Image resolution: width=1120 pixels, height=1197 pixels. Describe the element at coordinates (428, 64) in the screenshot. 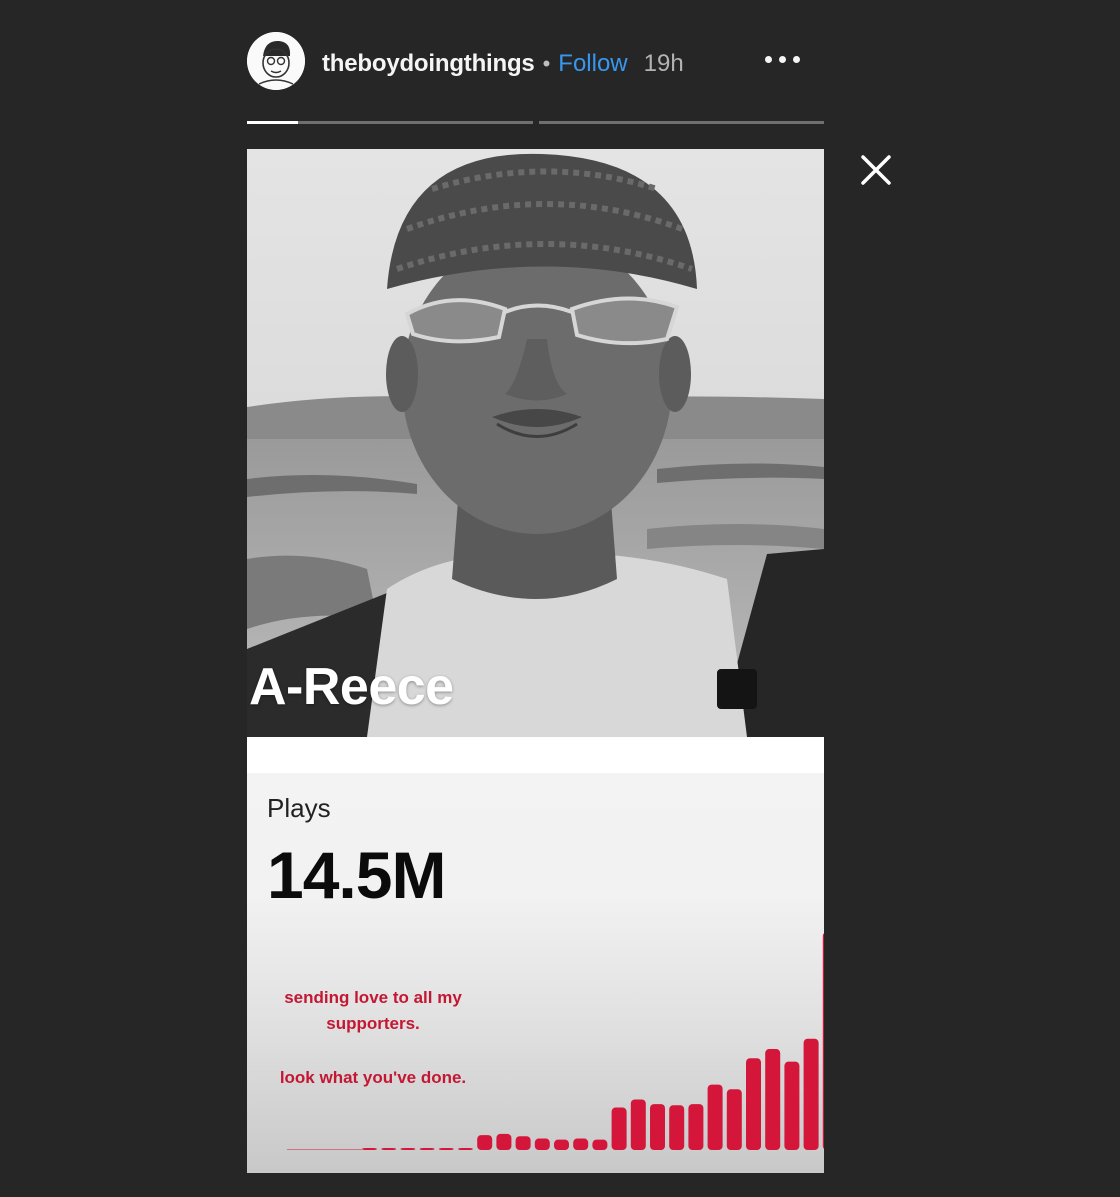

I see `username: theboydoingthings` at that location.